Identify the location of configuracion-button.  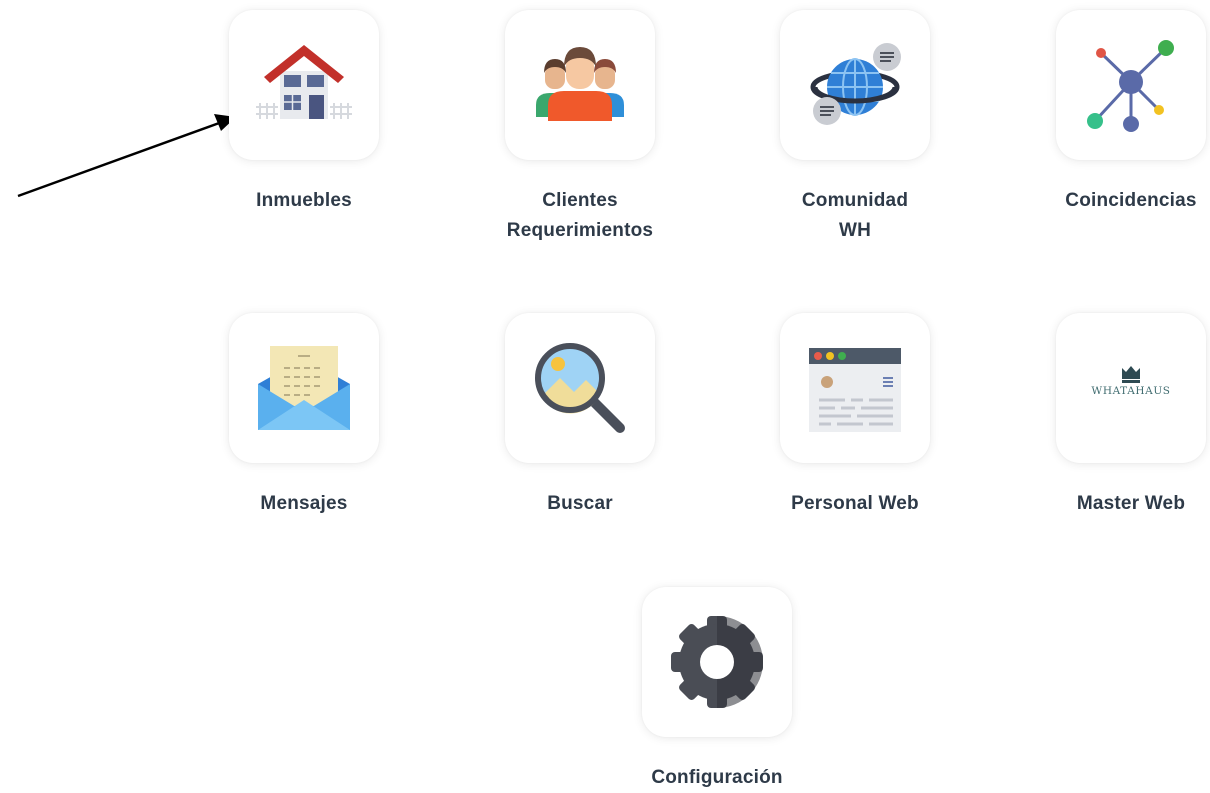
(717, 662).